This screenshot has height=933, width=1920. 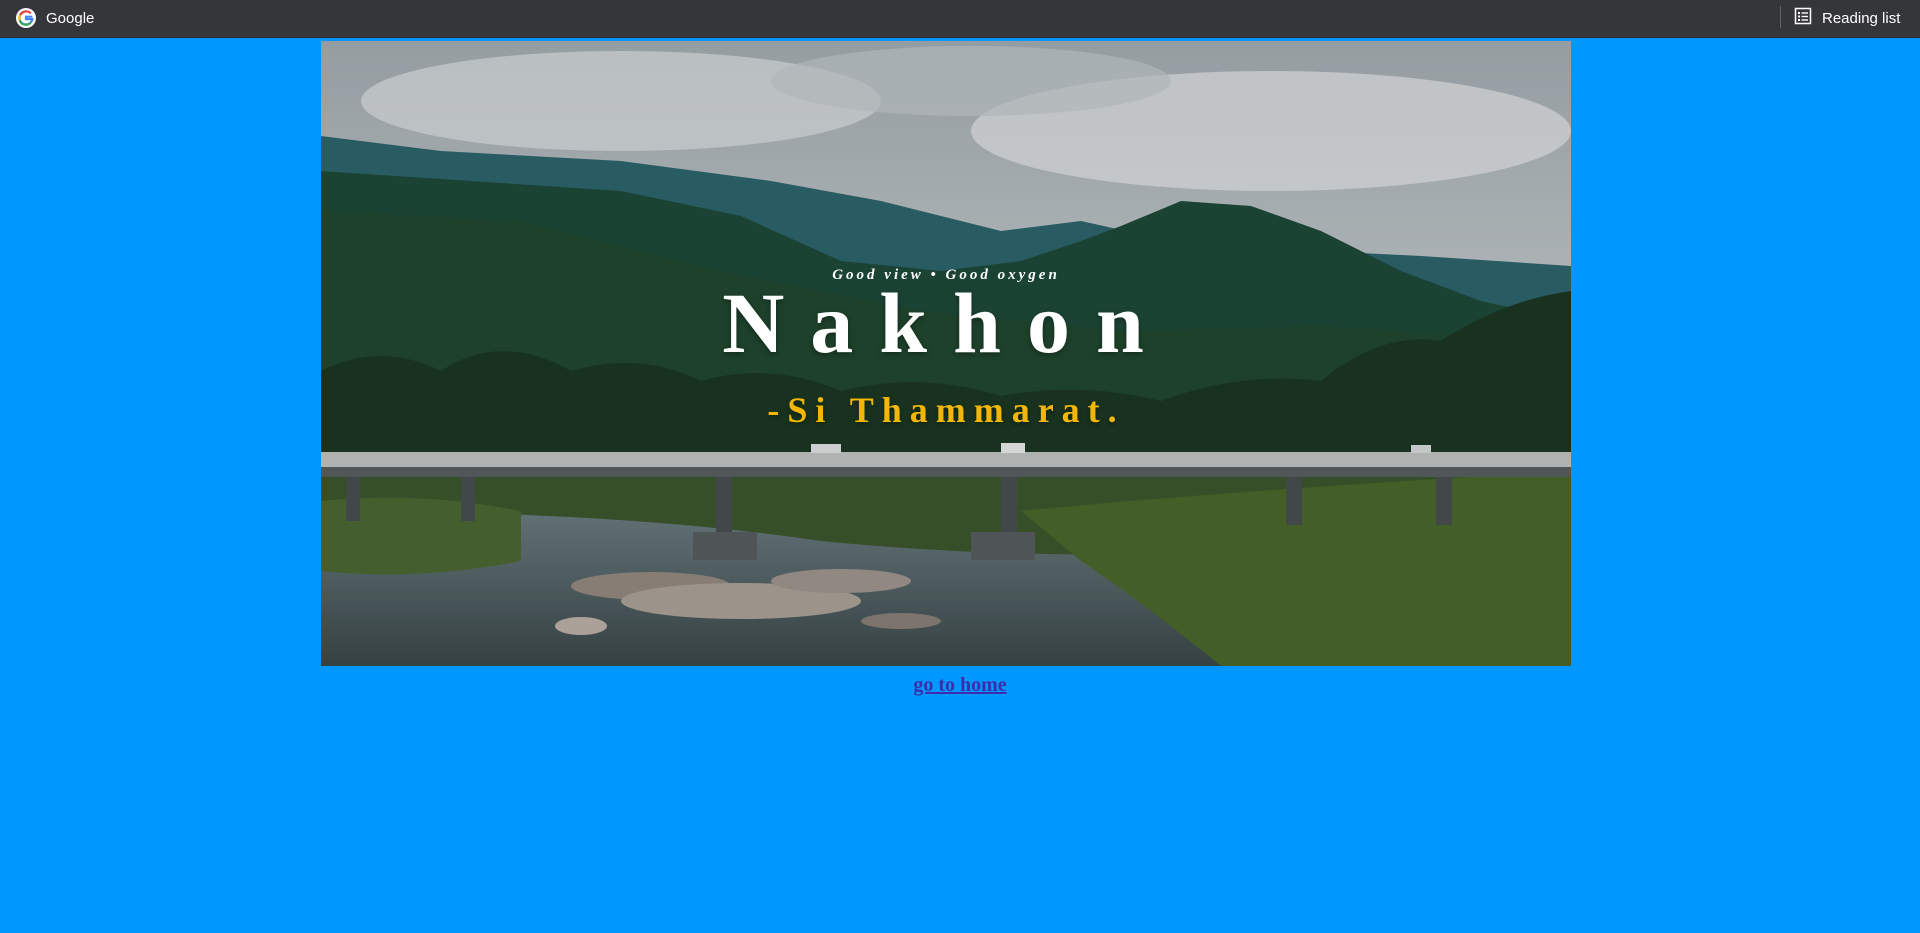 I want to click on reading-list-icon, so click(x=1803, y=18).